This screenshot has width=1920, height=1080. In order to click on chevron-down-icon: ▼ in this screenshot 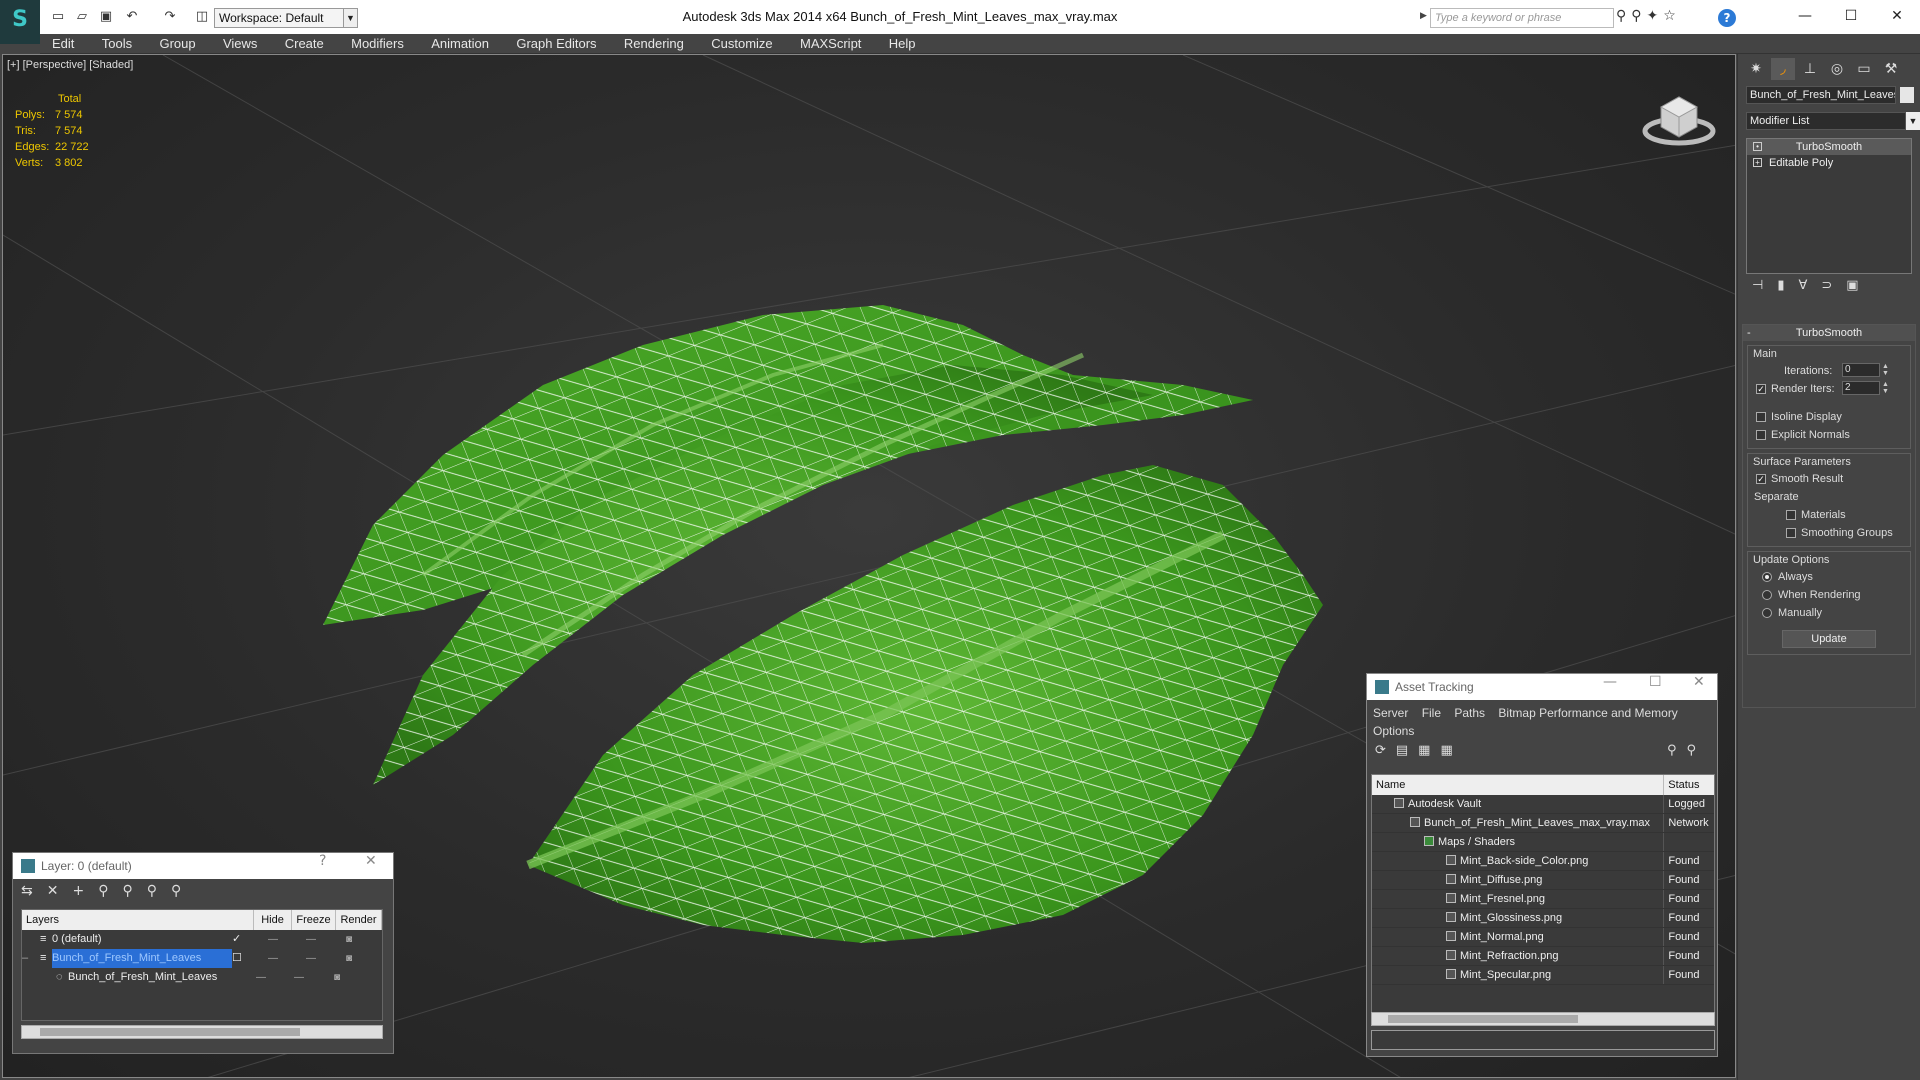, I will do `click(351, 18)`.